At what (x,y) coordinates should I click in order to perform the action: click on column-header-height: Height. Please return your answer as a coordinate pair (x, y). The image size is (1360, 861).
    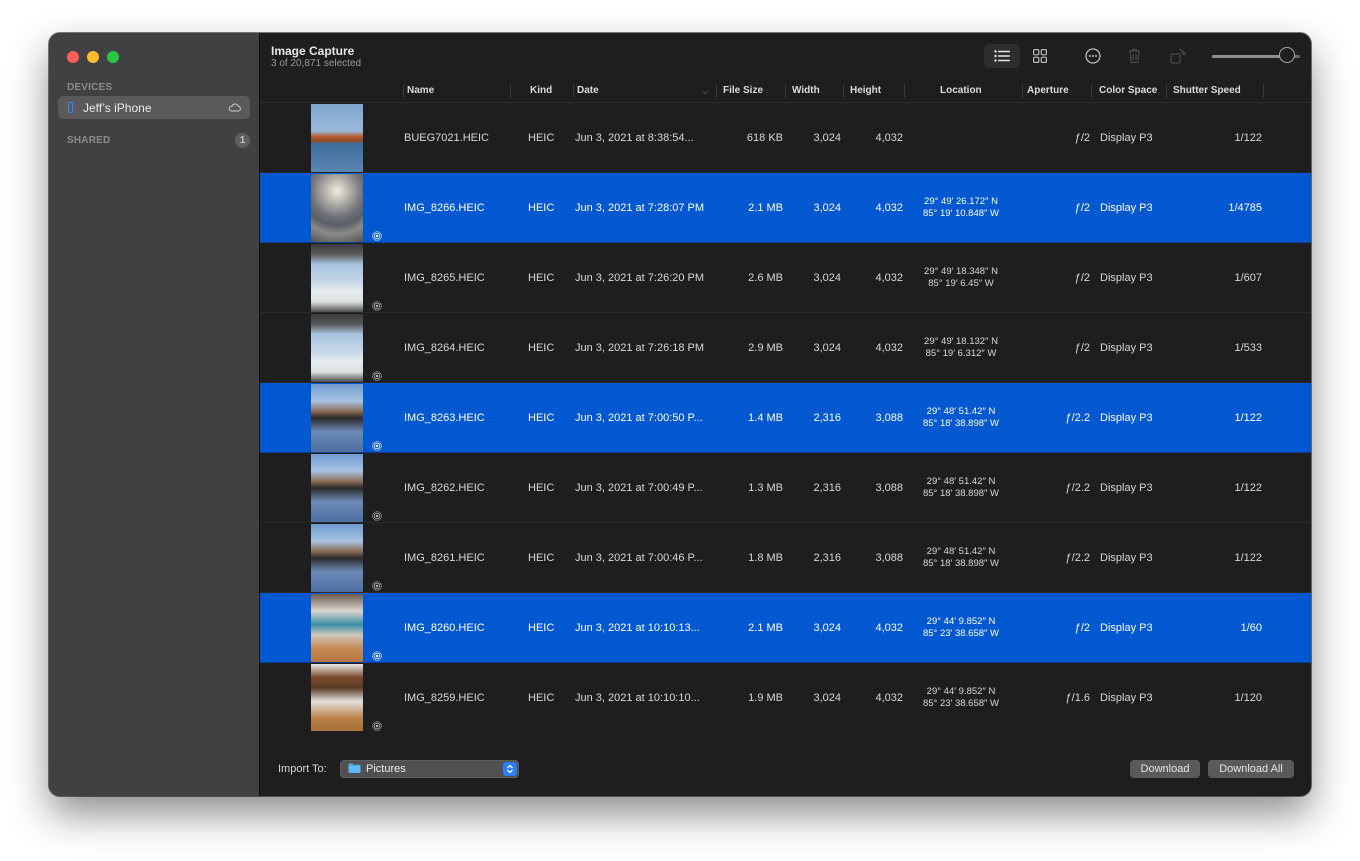
    Looking at the image, I should click on (865, 91).